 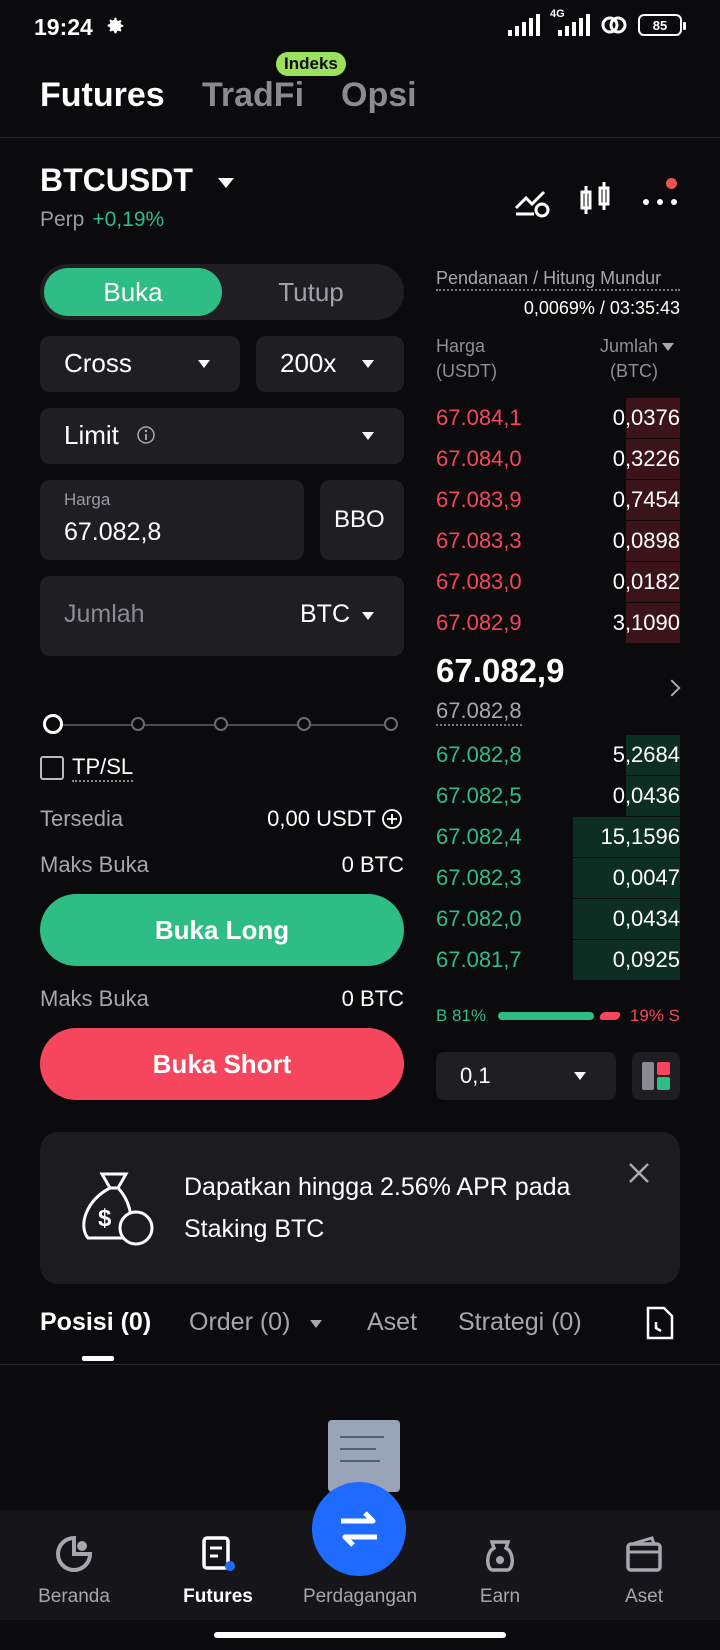 What do you see at coordinates (479, 712) in the screenshot?
I see `mark-price: 67.082,8` at bounding box center [479, 712].